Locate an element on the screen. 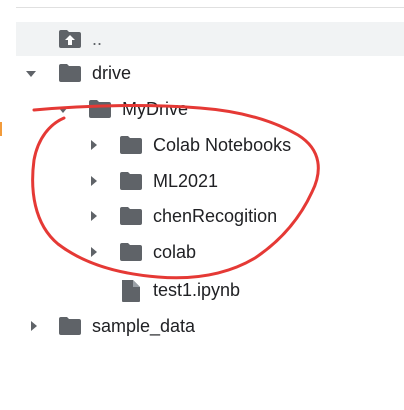 The image size is (404, 410). tree-item-label: colab is located at coordinates (175, 252).